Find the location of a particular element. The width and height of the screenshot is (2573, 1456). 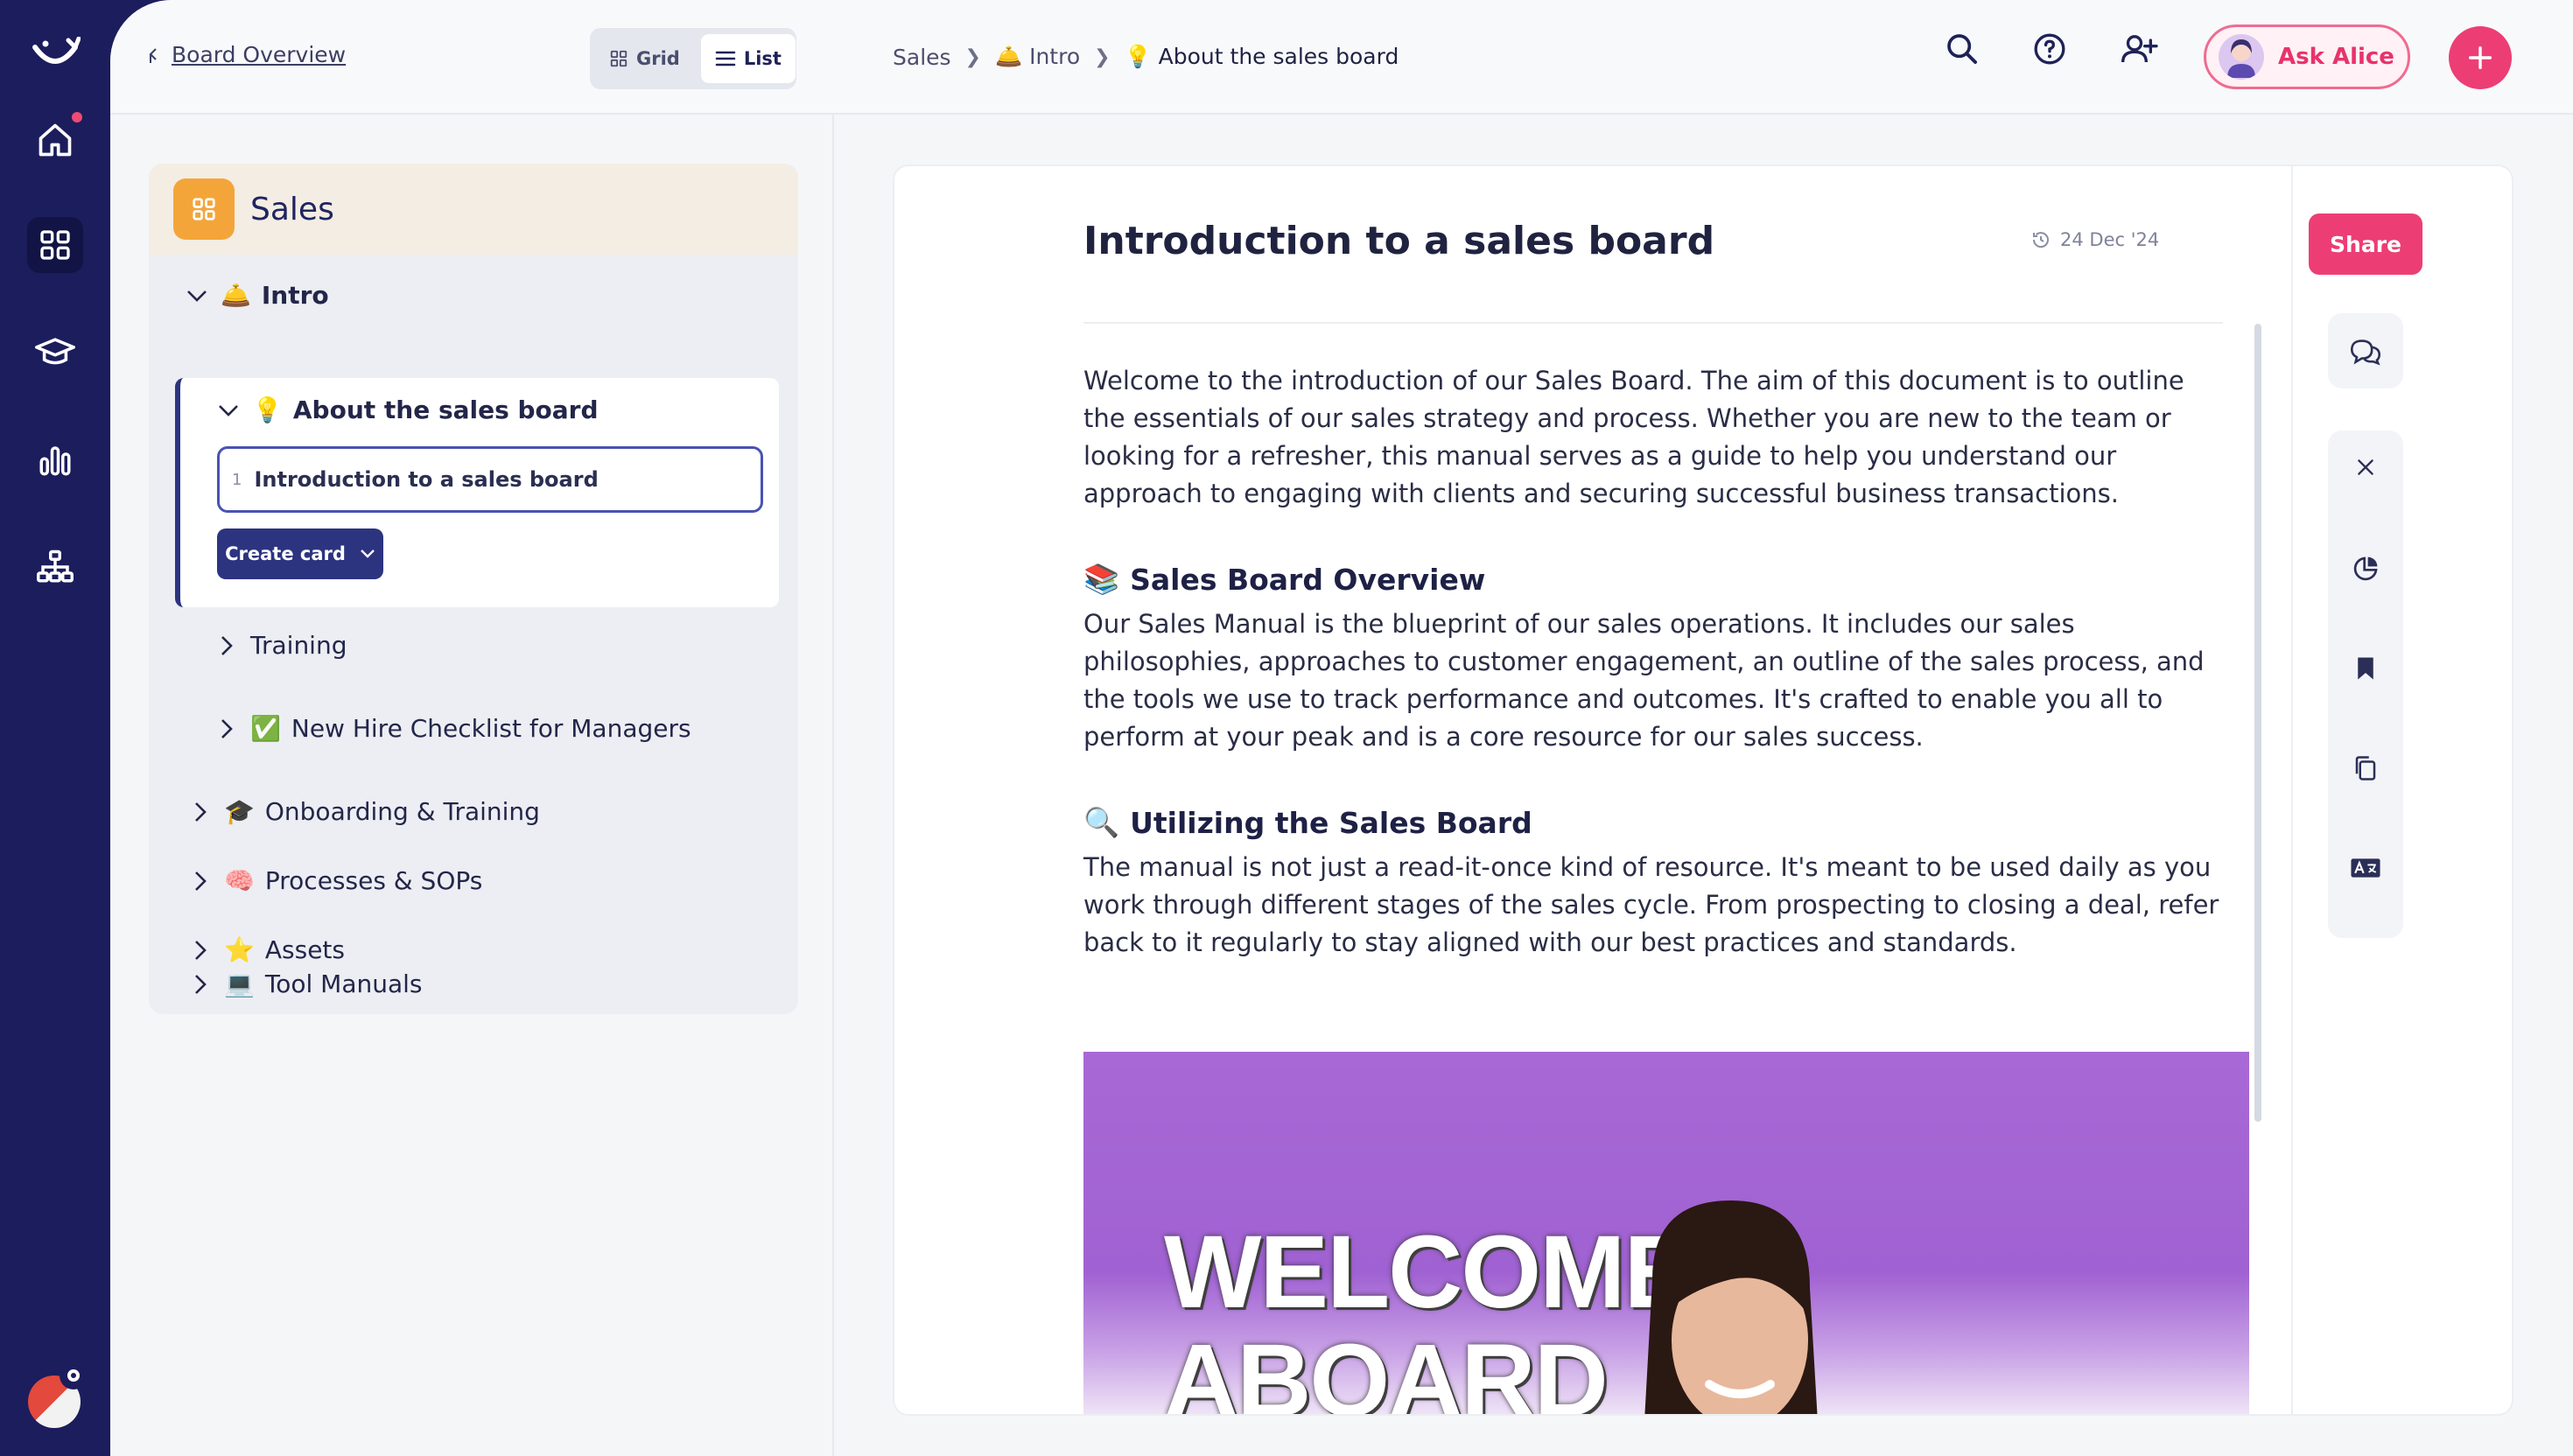

laptop-icon: 💻 is located at coordinates (239, 984).